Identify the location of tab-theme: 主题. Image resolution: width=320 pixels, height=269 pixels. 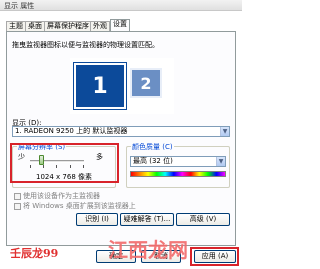
(16, 26).